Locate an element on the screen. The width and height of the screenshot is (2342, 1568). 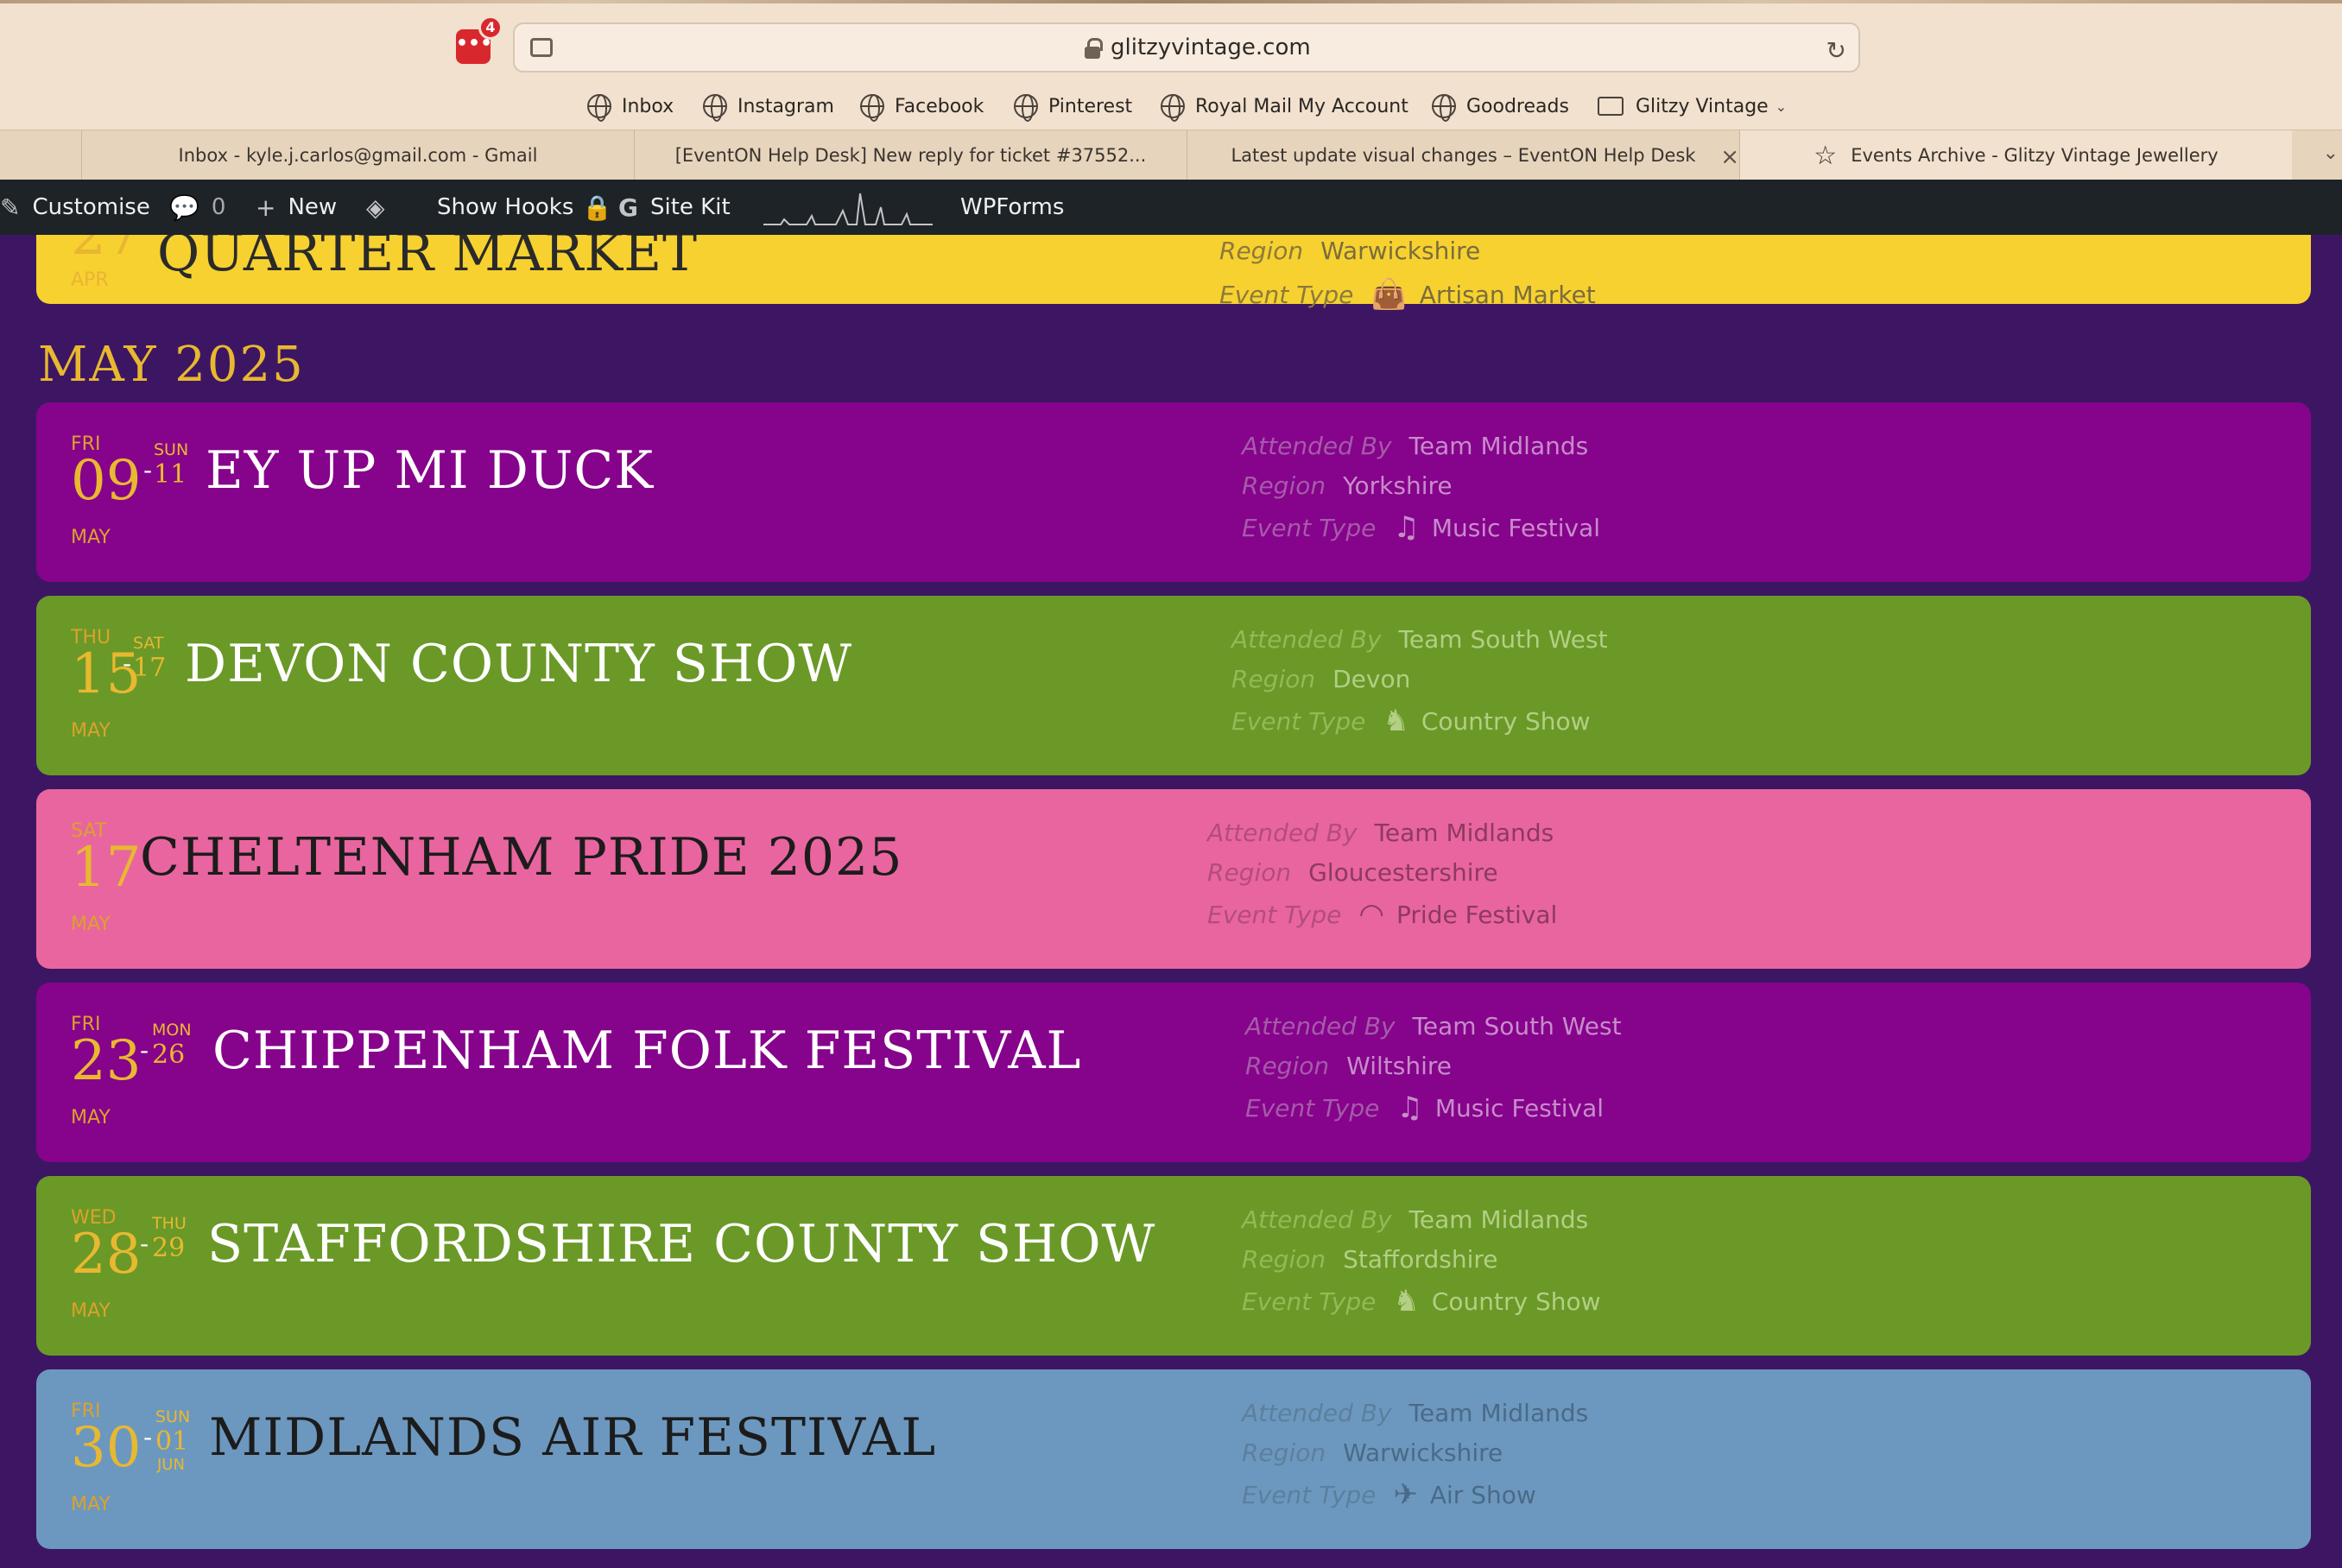
admin-comments: 💬 0 is located at coordinates (197, 208).